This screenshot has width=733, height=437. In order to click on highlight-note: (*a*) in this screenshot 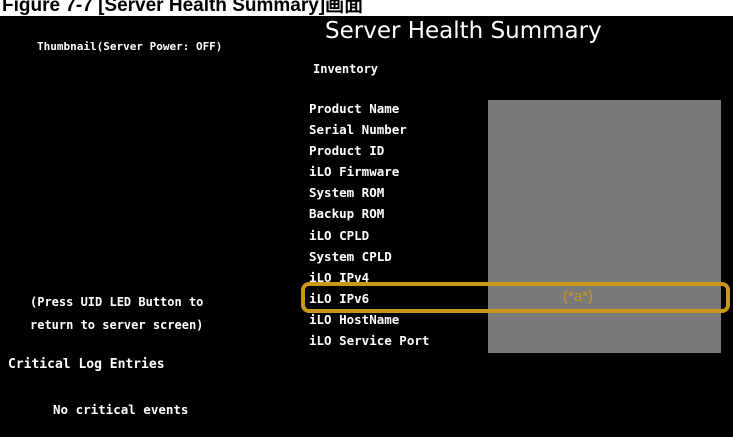, I will do `click(578, 296)`.